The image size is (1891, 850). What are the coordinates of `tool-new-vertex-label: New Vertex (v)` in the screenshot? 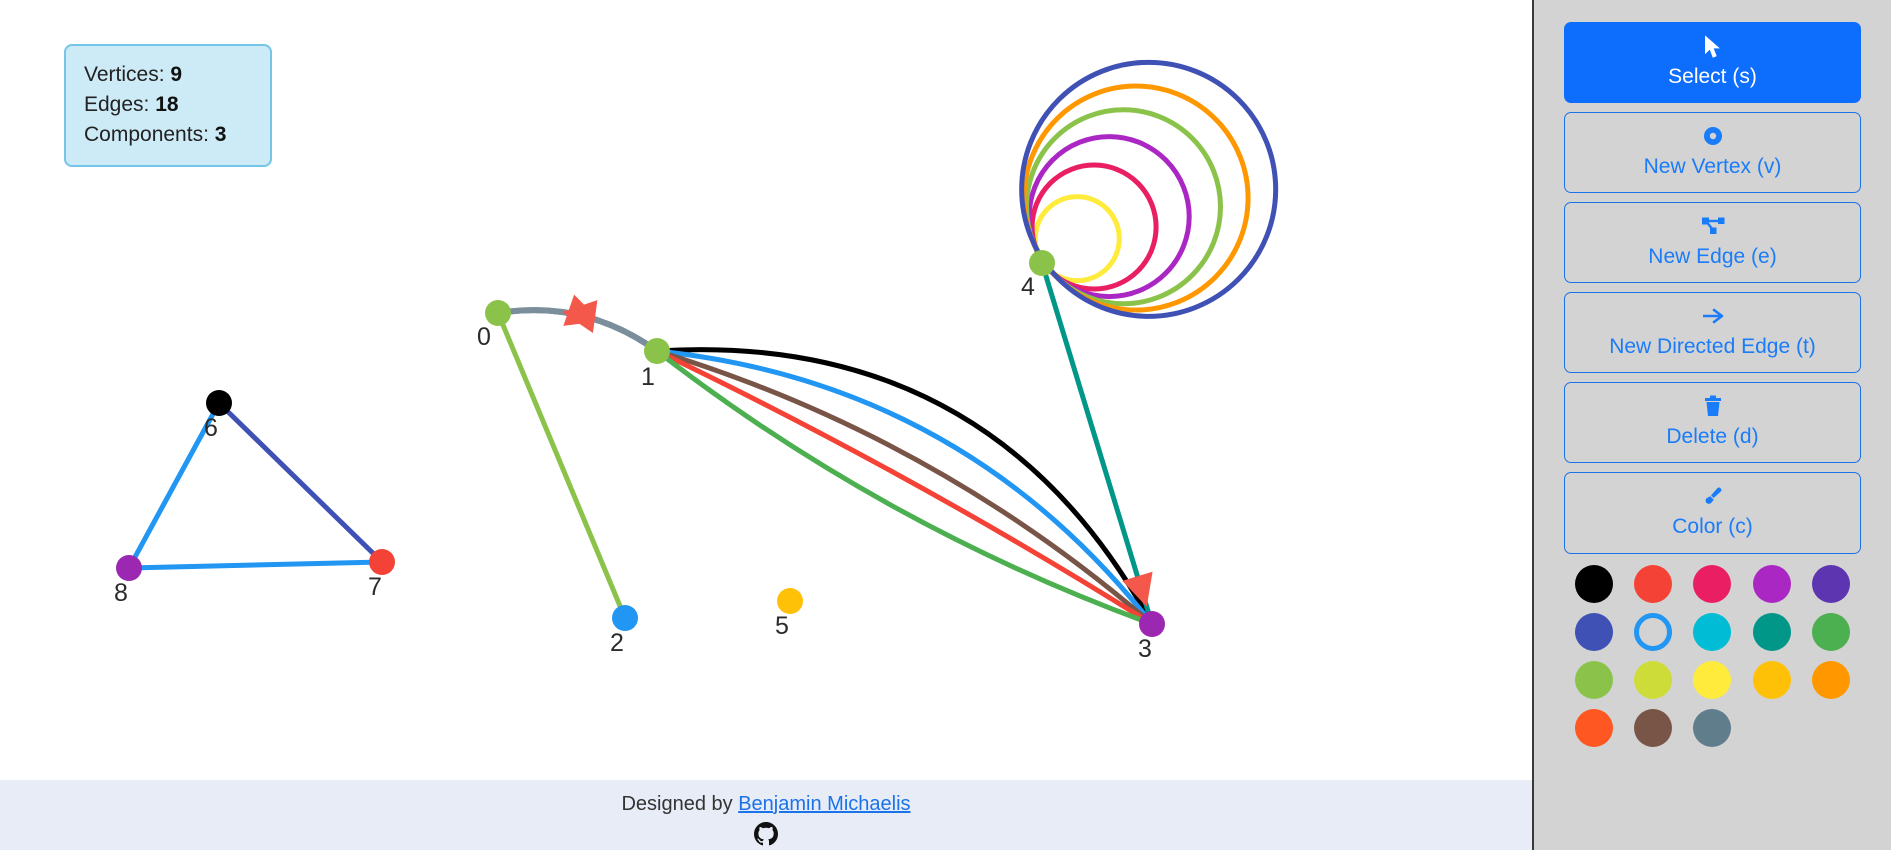 It's located at (1712, 167).